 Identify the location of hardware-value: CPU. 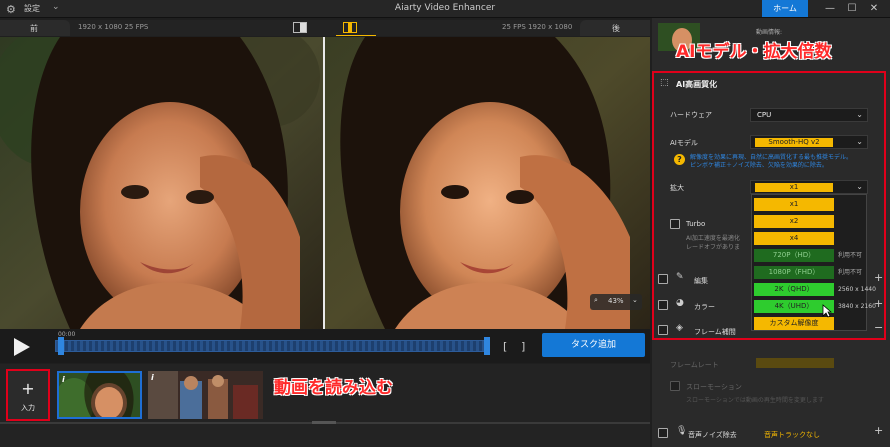
(764, 115).